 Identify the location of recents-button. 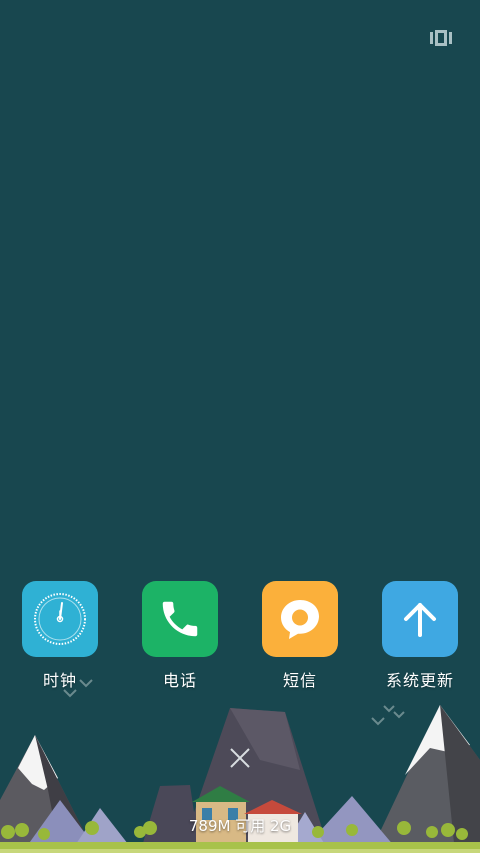
(441, 38).